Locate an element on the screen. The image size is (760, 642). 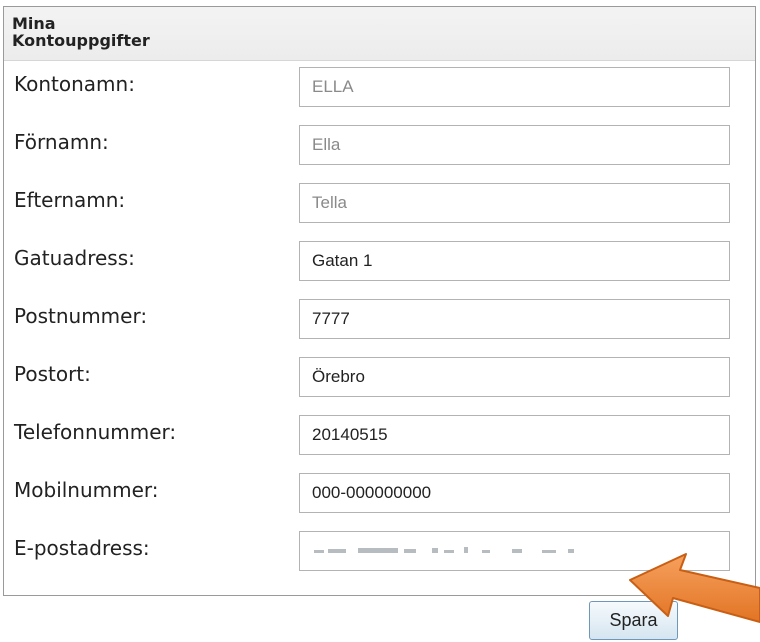
kontonamn-field is located at coordinates (514, 87).